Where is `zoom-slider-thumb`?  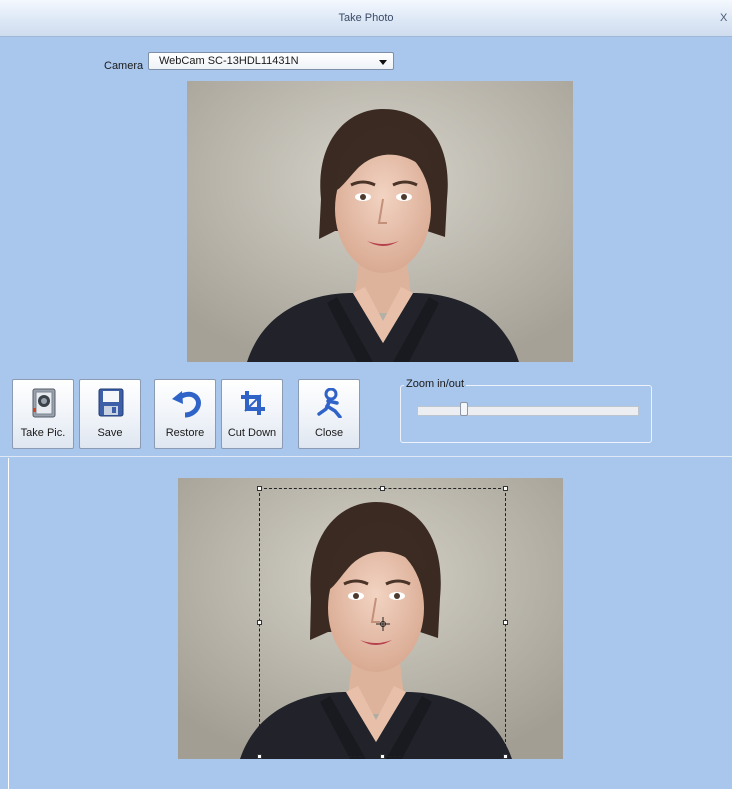
zoom-slider-thumb is located at coordinates (463, 409).